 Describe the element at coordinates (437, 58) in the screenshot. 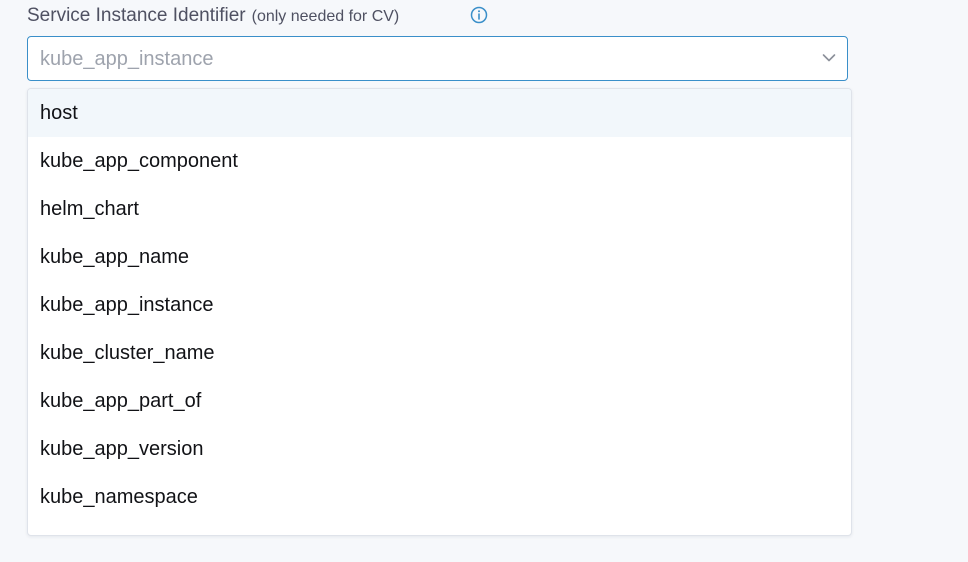

I see `service-instance-select: kube_app_instance` at that location.